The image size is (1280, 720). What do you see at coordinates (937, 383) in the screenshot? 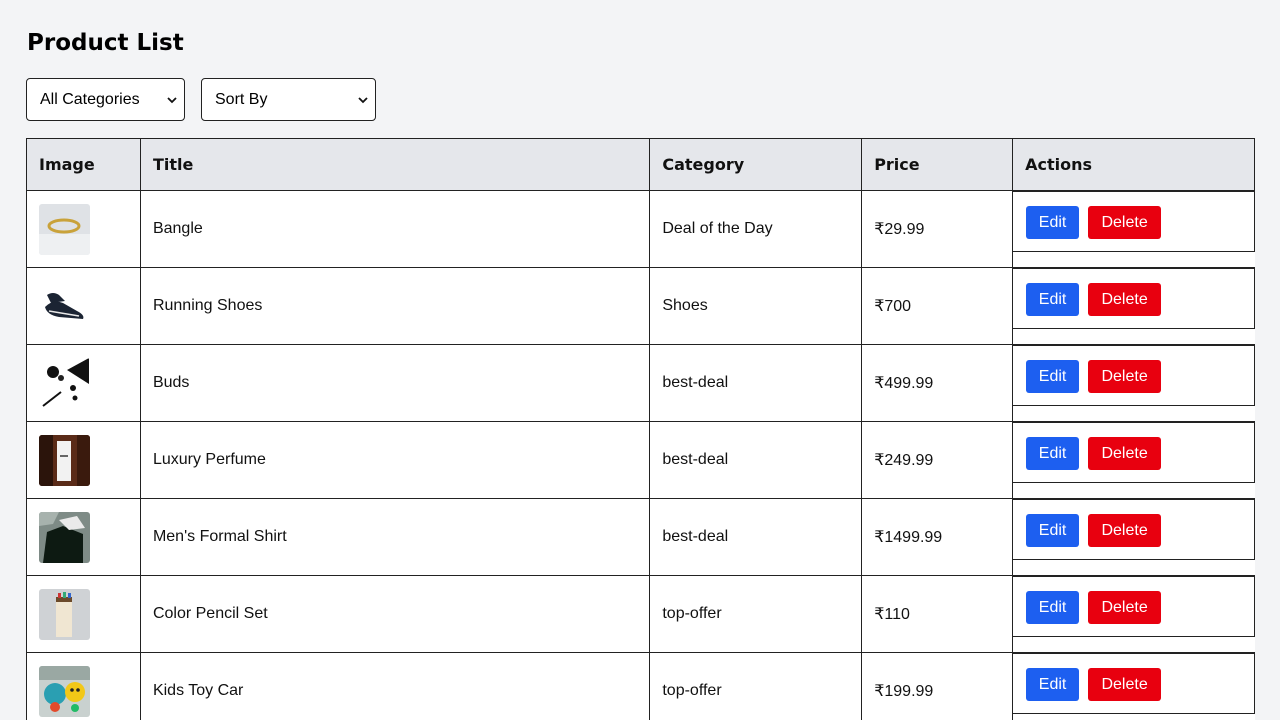
I see `cell-price: ₹499.99` at bounding box center [937, 383].